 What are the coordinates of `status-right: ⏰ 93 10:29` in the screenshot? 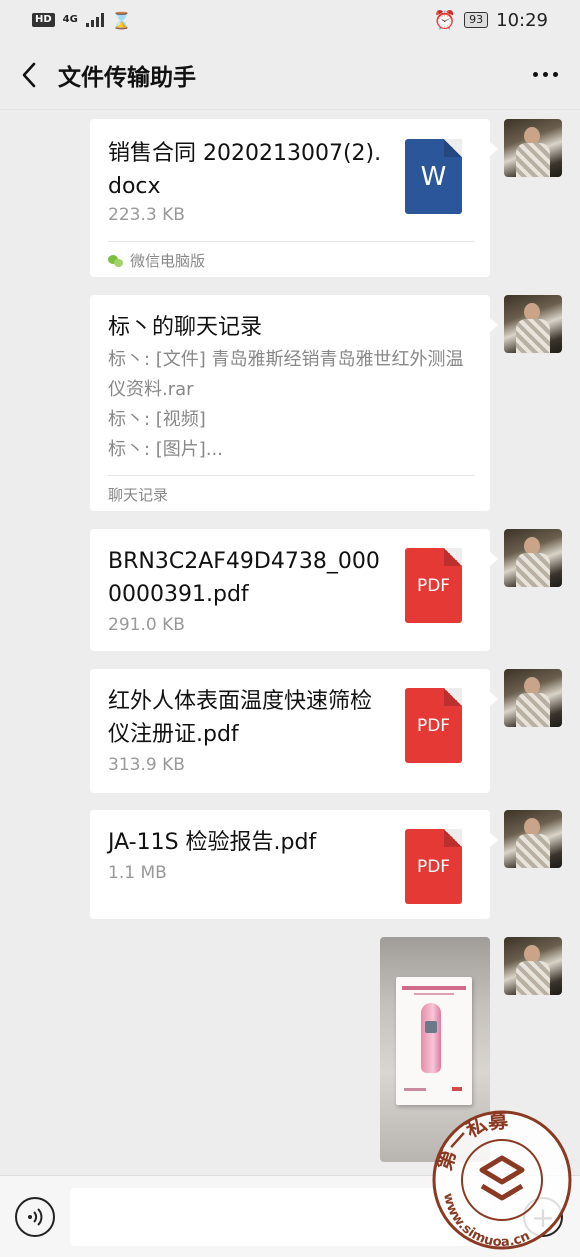 It's located at (491, 20).